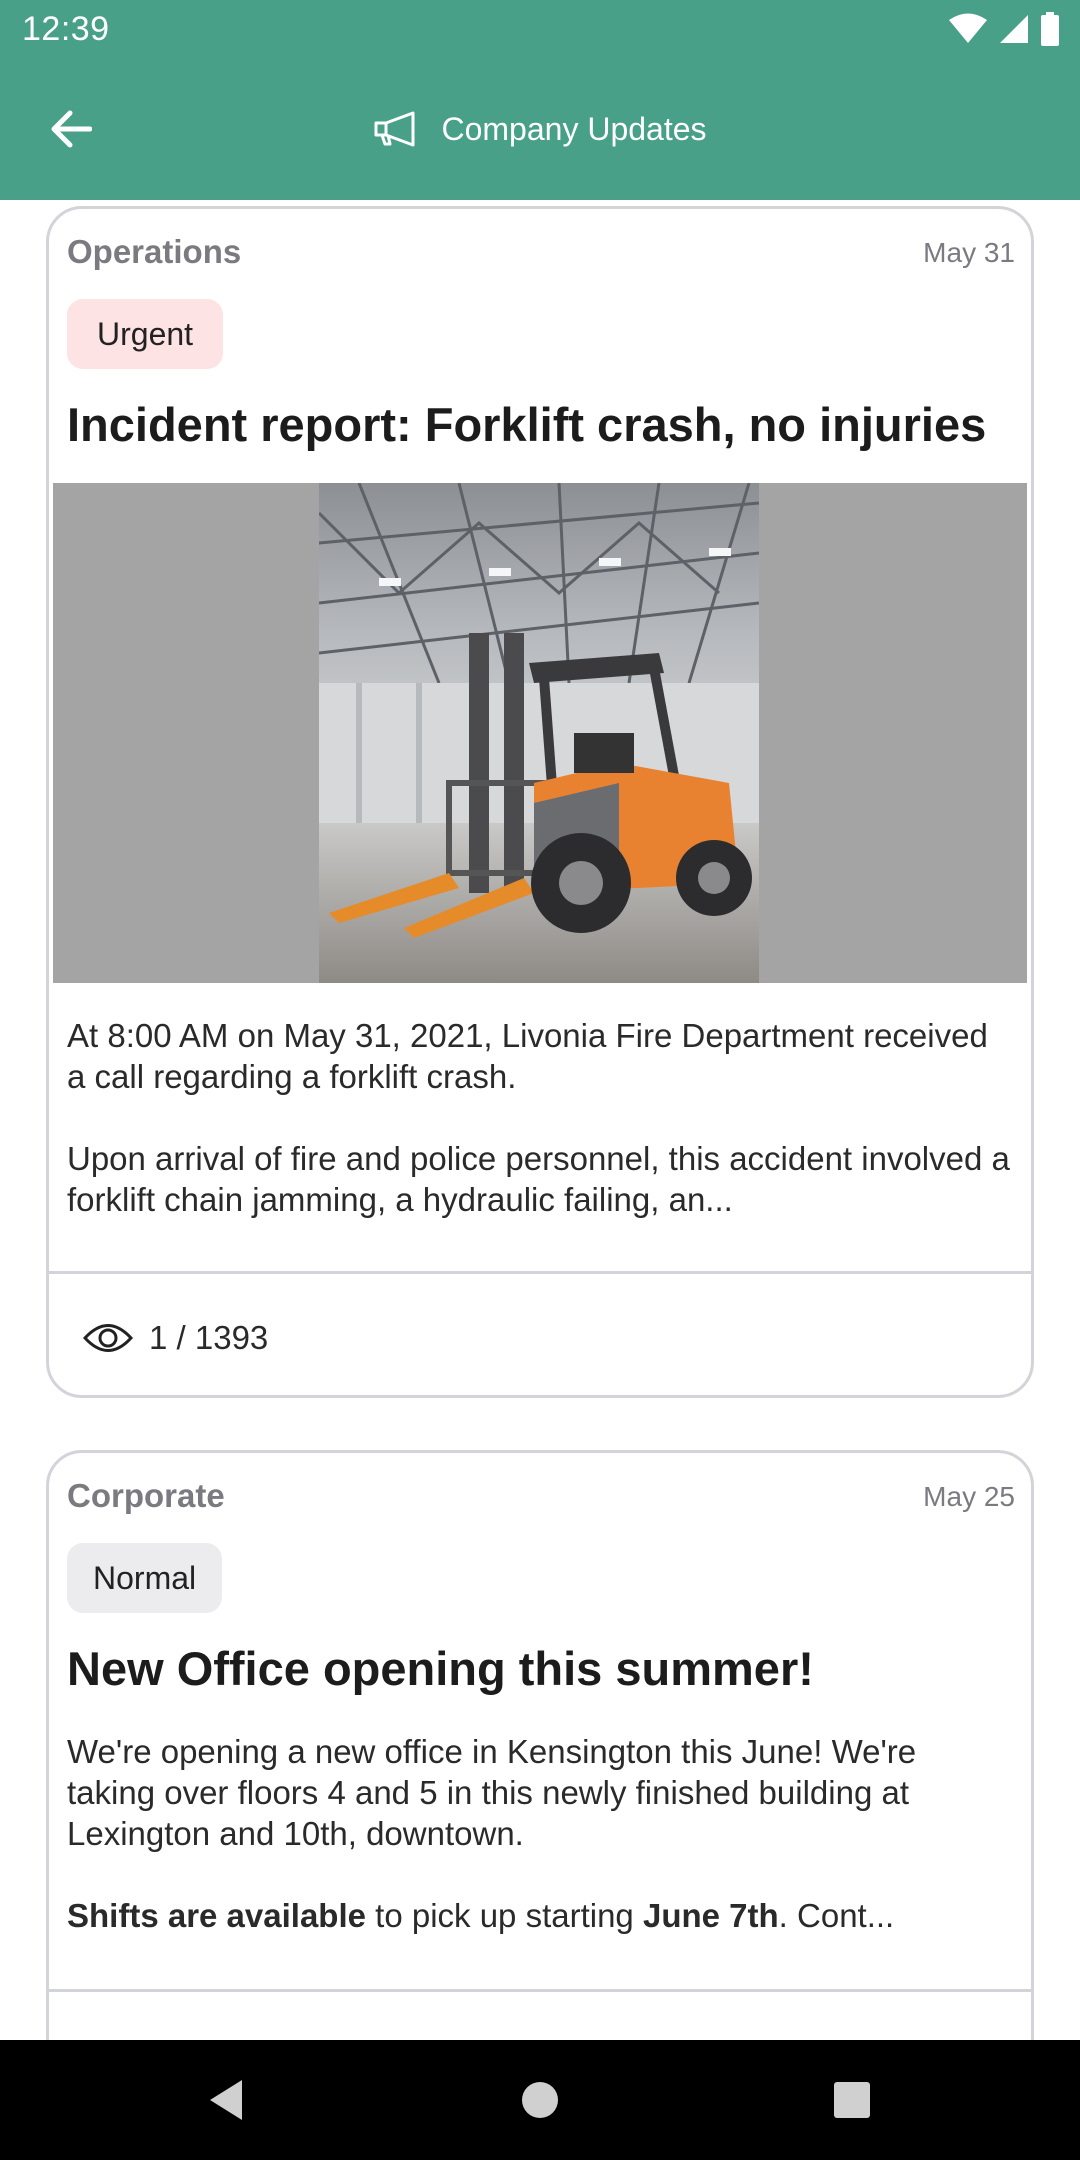 The height and width of the screenshot is (2160, 1080). Describe the element at coordinates (574, 128) in the screenshot. I see `page-title: Company Updates` at that location.